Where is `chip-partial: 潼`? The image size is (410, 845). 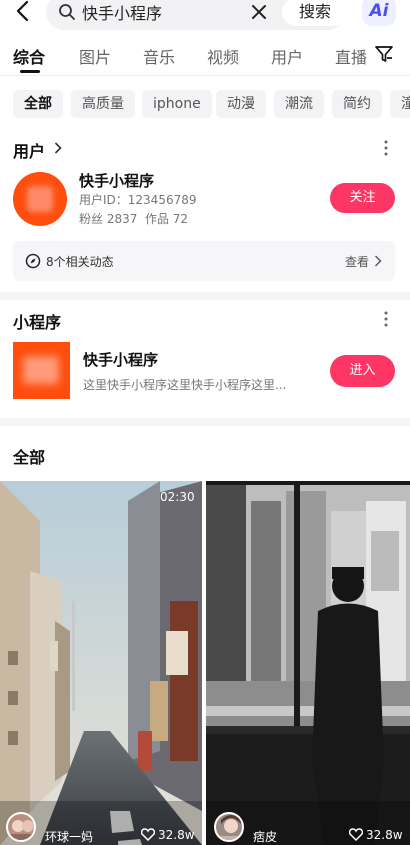 chip-partial: 潼 is located at coordinates (400, 104).